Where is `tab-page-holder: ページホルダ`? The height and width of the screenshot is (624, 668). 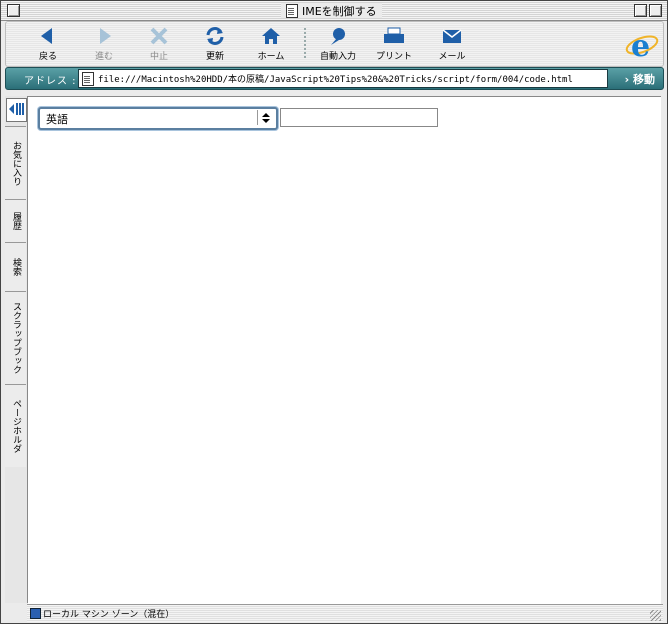
tab-page-holder: ページホルダ is located at coordinates (15, 425).